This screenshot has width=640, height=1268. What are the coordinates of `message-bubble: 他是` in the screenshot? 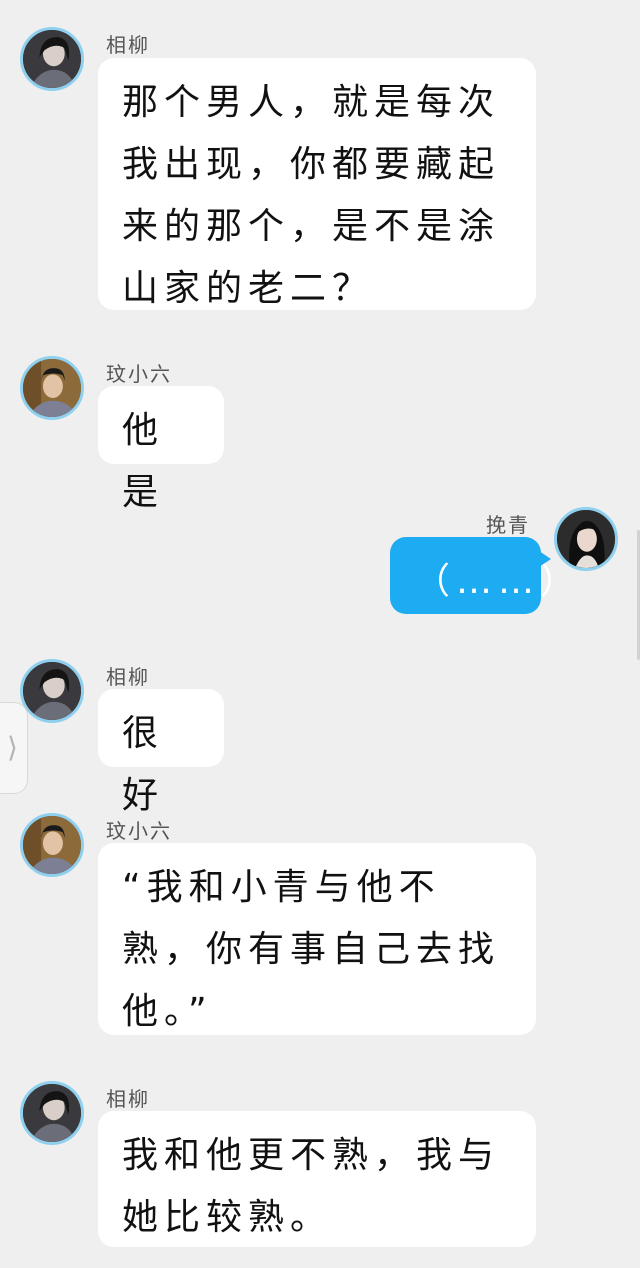 It's located at (161, 449).